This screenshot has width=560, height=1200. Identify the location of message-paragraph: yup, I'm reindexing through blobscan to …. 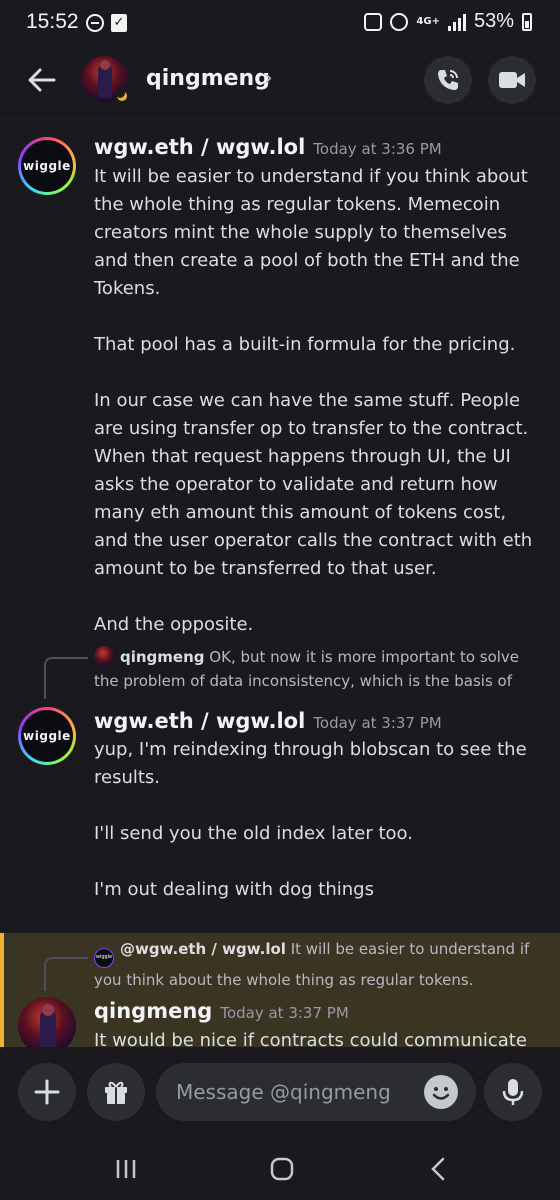
(310, 763).